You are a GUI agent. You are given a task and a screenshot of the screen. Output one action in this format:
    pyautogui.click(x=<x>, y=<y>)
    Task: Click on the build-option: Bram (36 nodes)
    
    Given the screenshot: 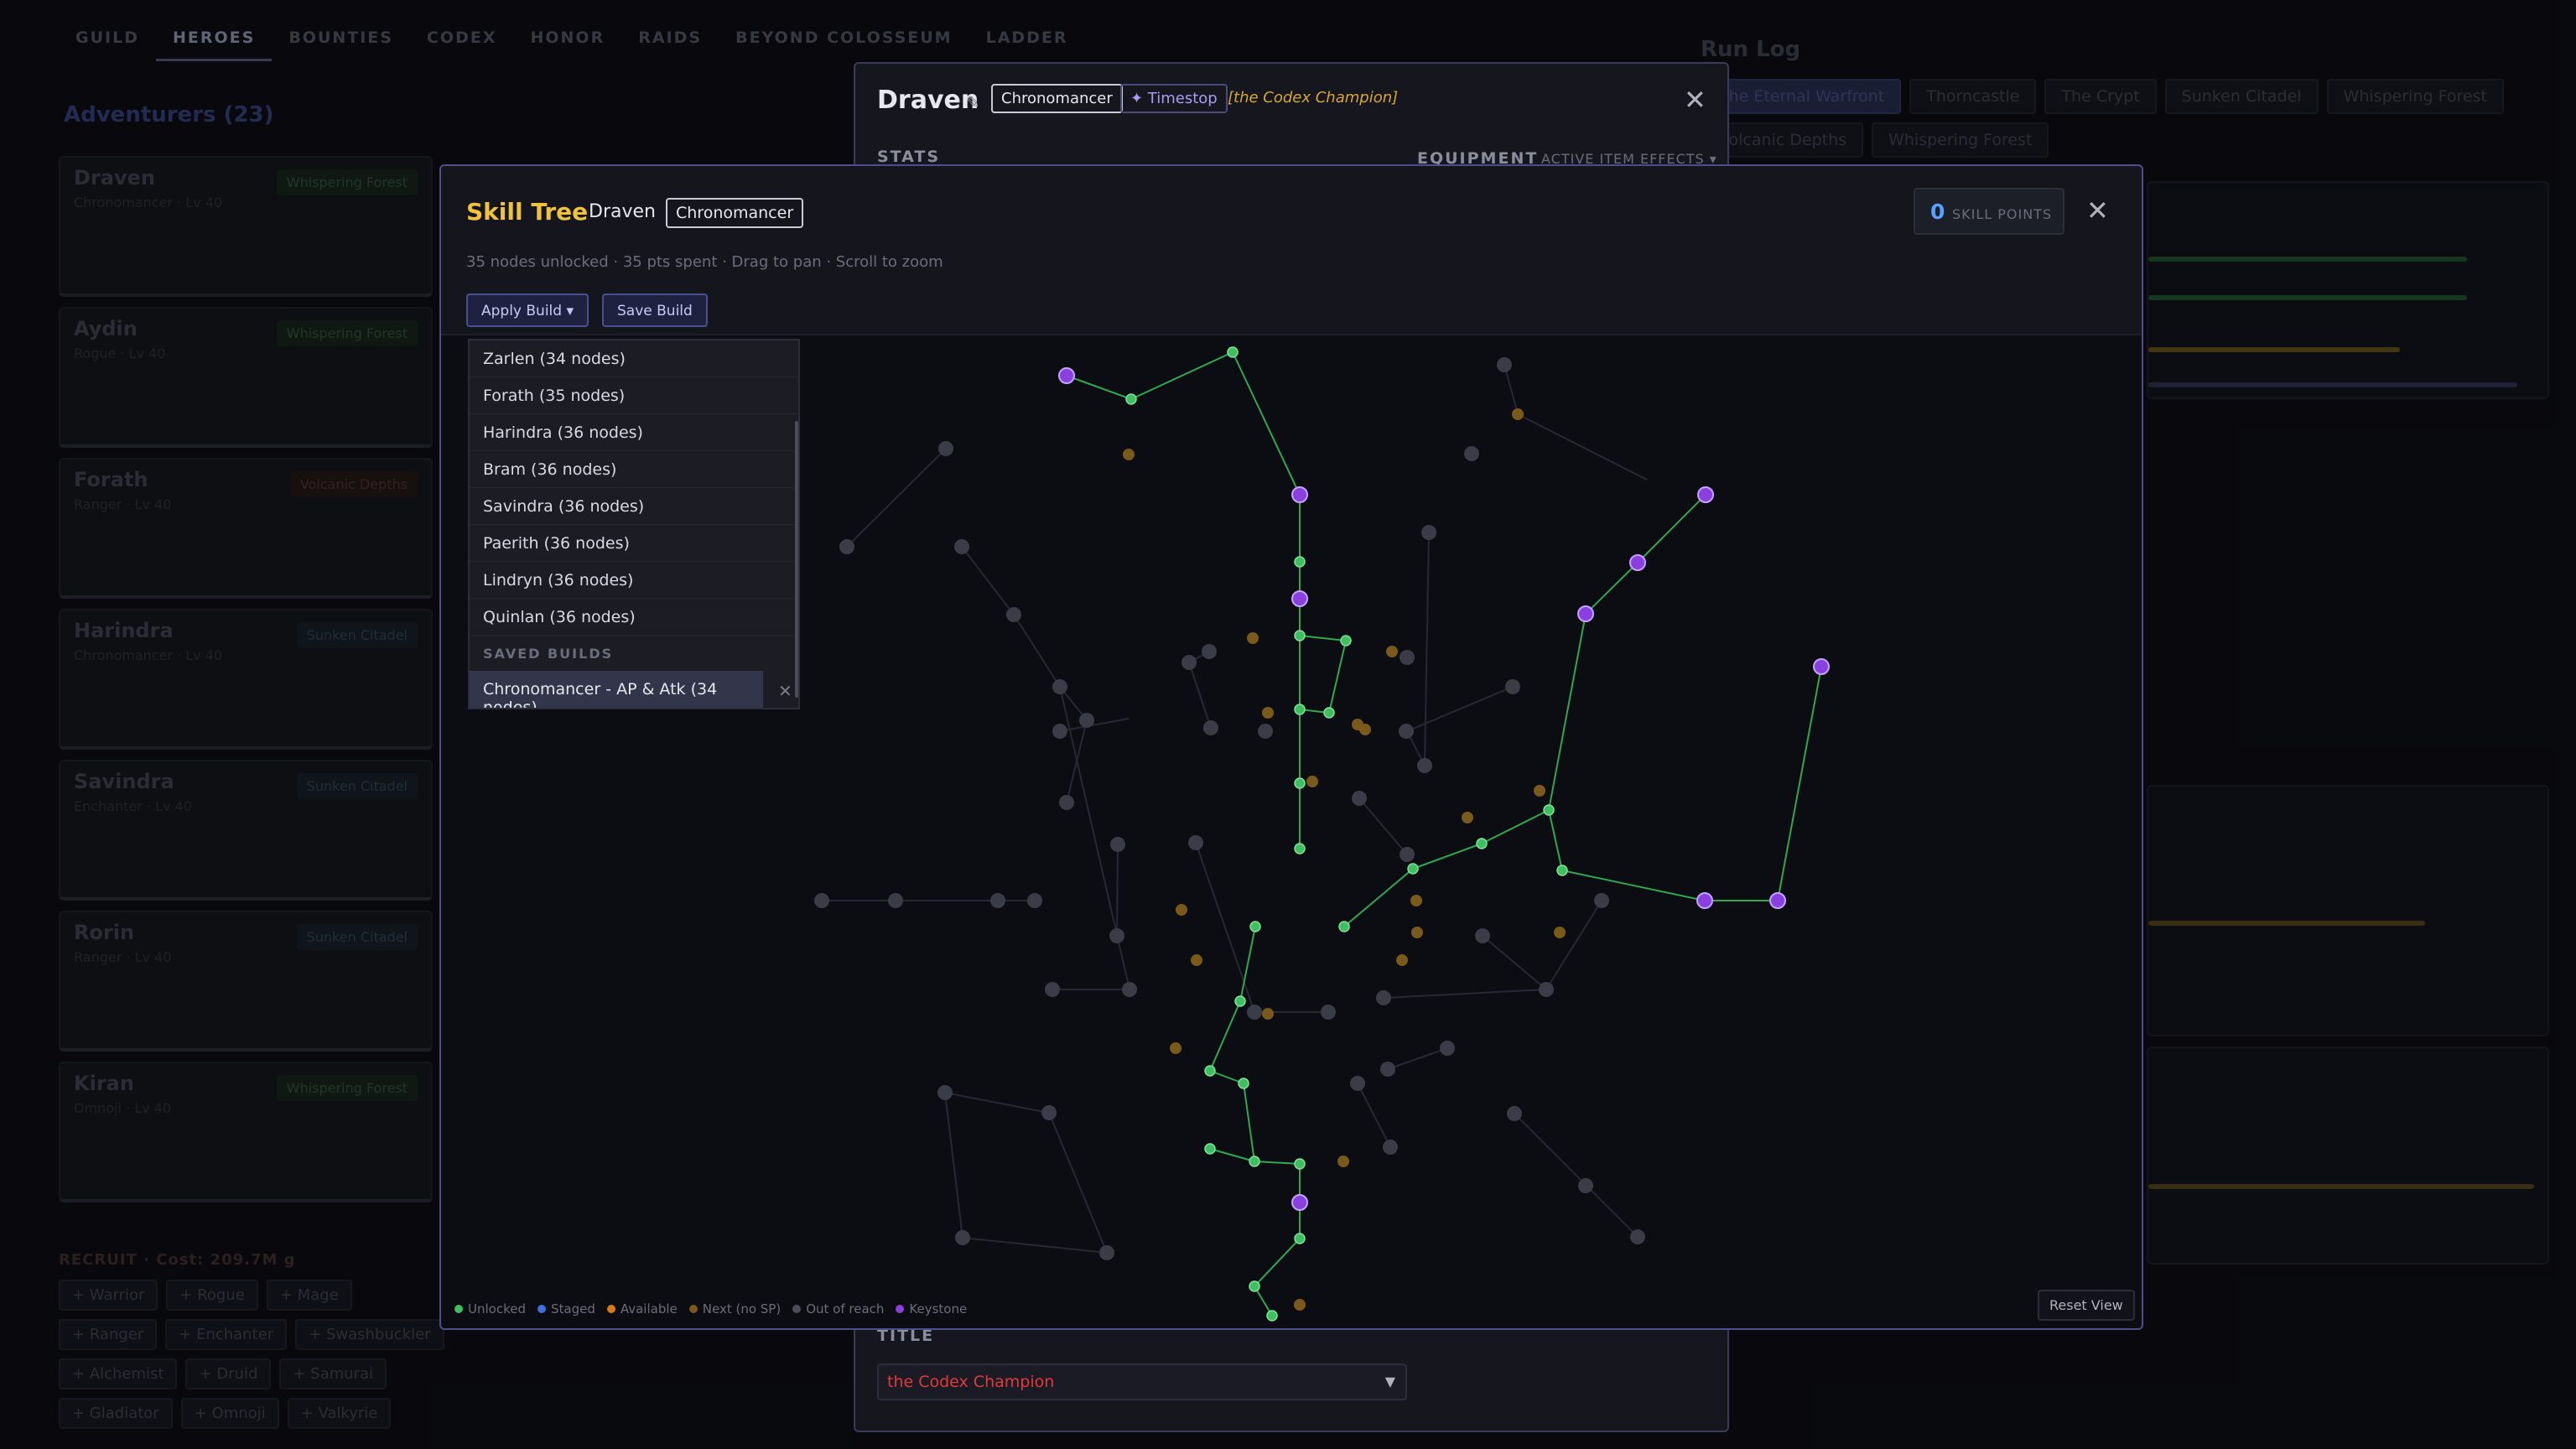 What is the action you would take?
    pyautogui.click(x=634, y=469)
    